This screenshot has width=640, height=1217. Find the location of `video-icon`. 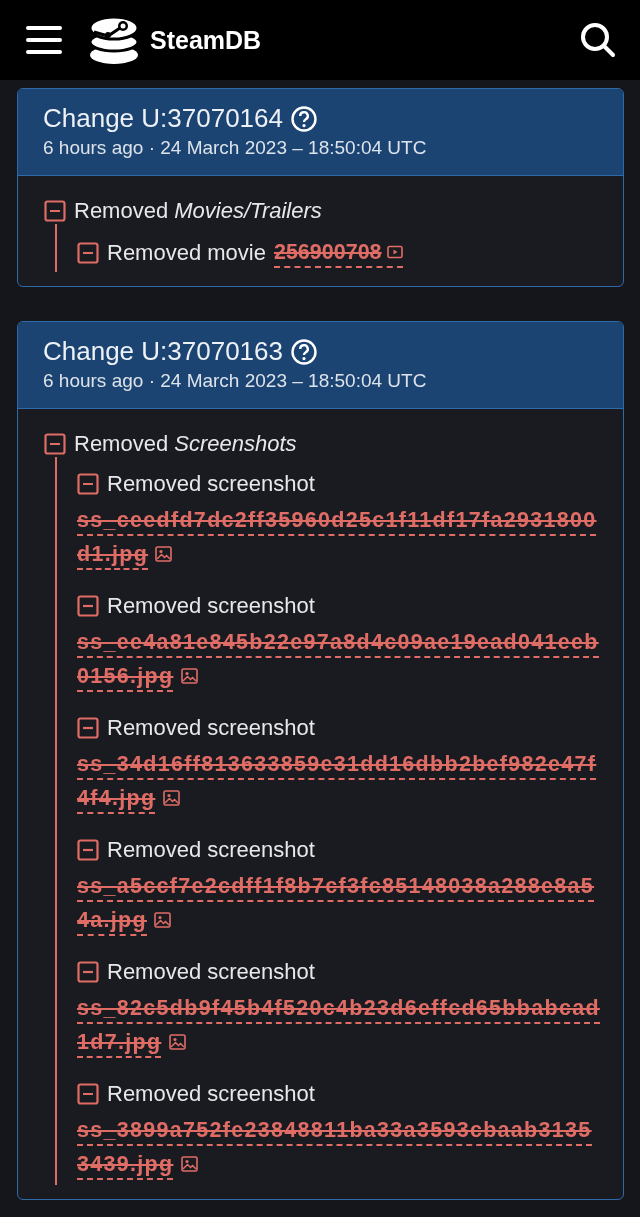

video-icon is located at coordinates (394, 252).